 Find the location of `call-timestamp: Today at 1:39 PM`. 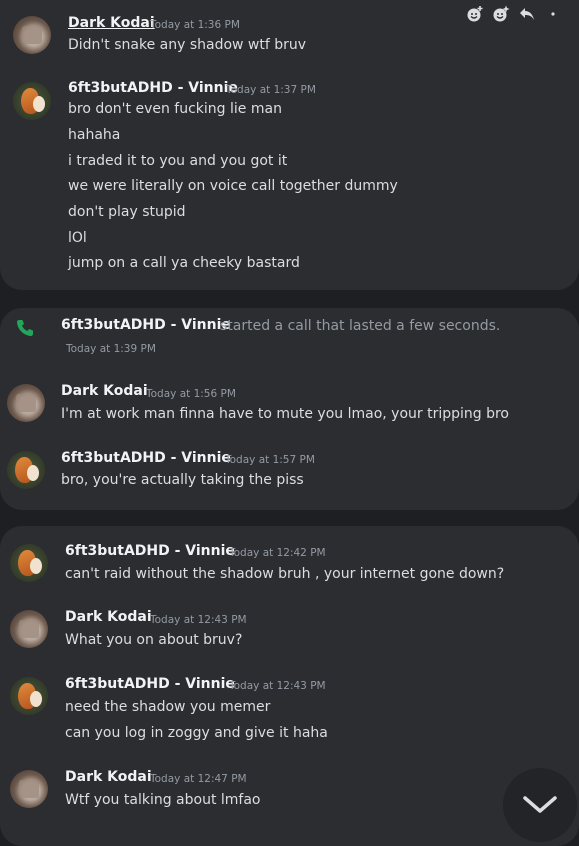

call-timestamp: Today at 1:39 PM is located at coordinates (111, 349).